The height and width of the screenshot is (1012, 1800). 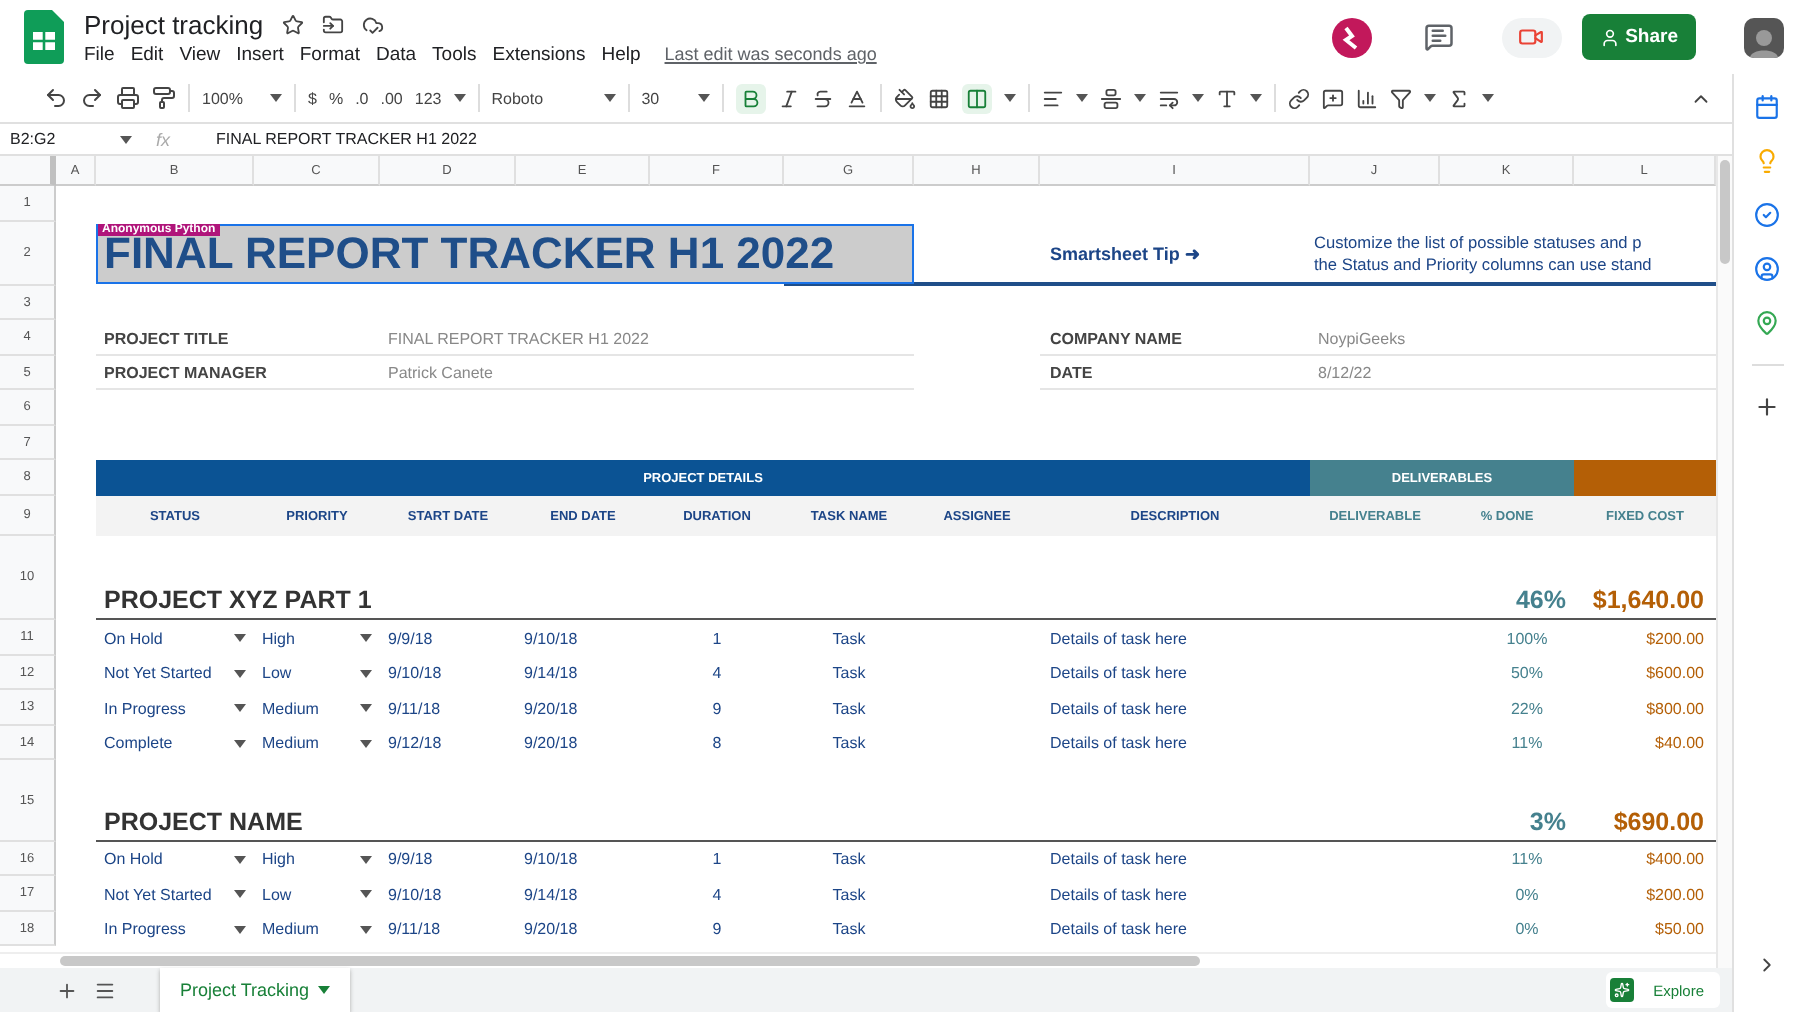 I want to click on vertical-scrollbar, so click(x=1725, y=212).